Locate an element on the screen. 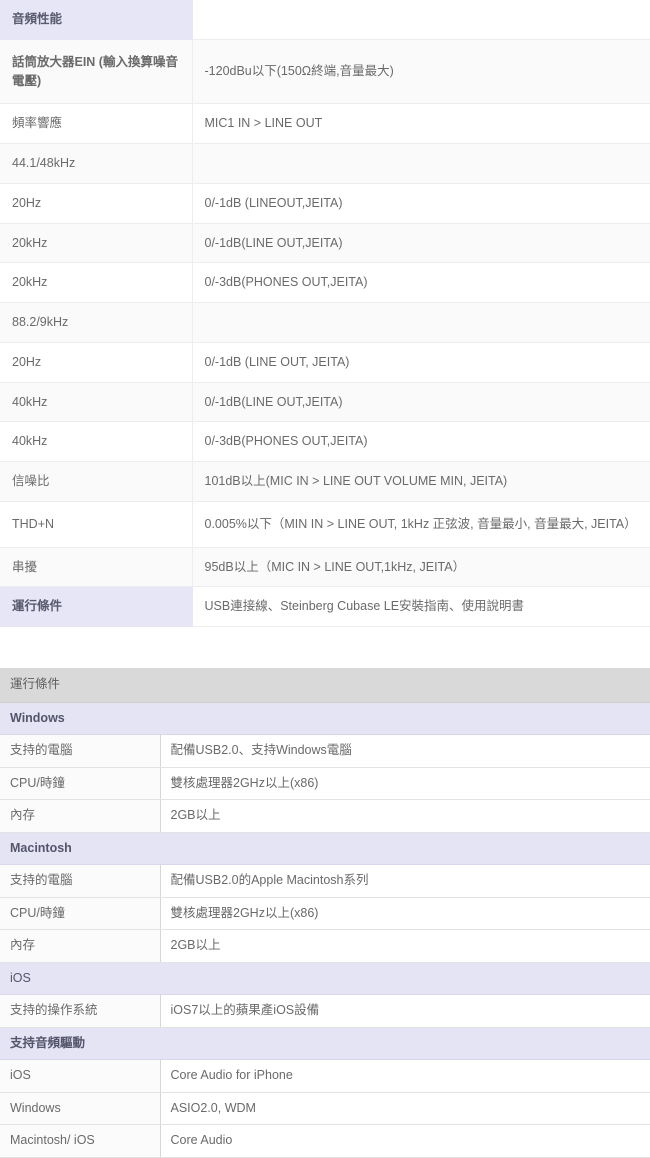 This screenshot has height=1158, width=650. spec-label-cell: 串擾 is located at coordinates (96, 567).